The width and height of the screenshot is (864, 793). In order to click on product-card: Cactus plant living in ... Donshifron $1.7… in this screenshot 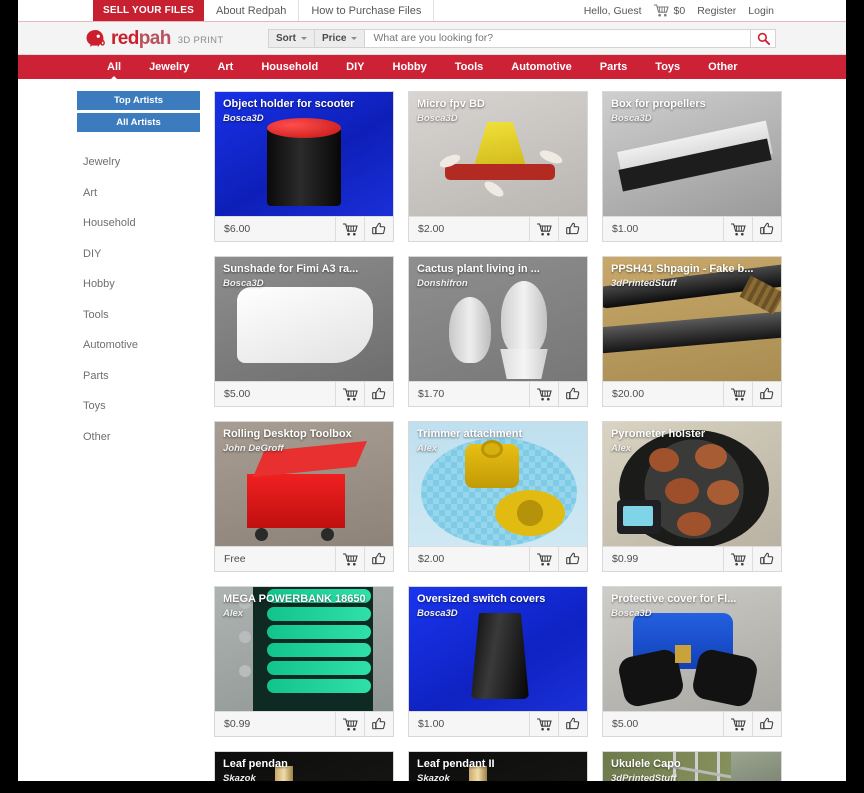, I will do `click(498, 331)`.